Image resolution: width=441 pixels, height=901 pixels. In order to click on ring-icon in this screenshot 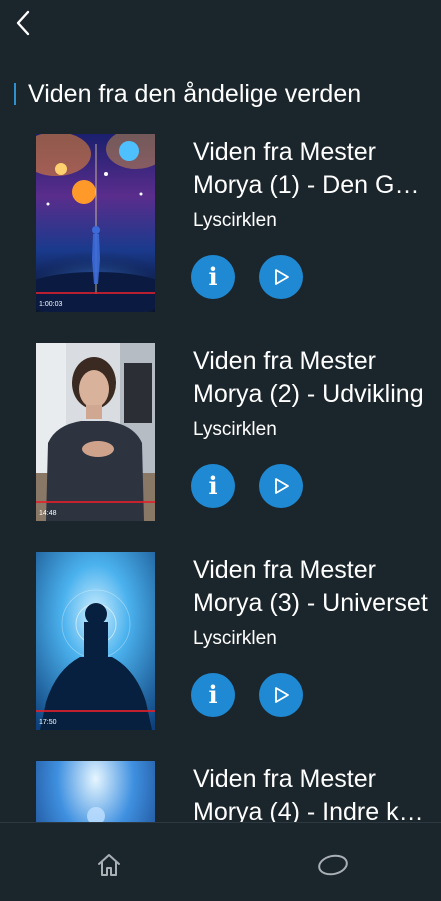, I will do `click(333, 865)`.